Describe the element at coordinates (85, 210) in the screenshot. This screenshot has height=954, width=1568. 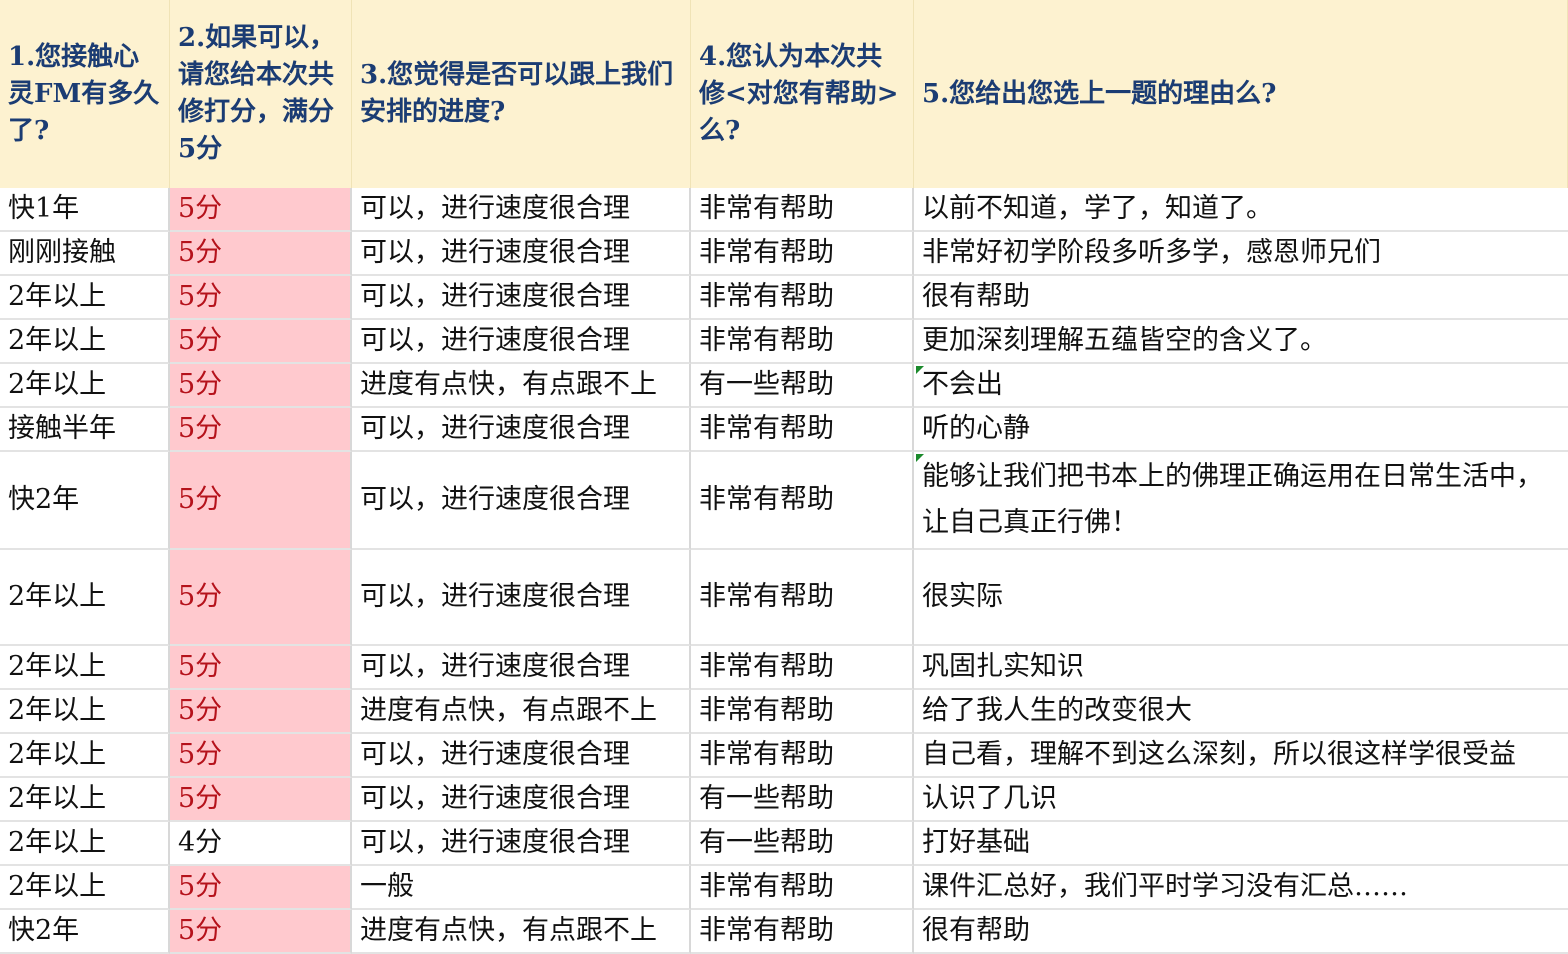
I see `row-1-tenure: 快1年` at that location.